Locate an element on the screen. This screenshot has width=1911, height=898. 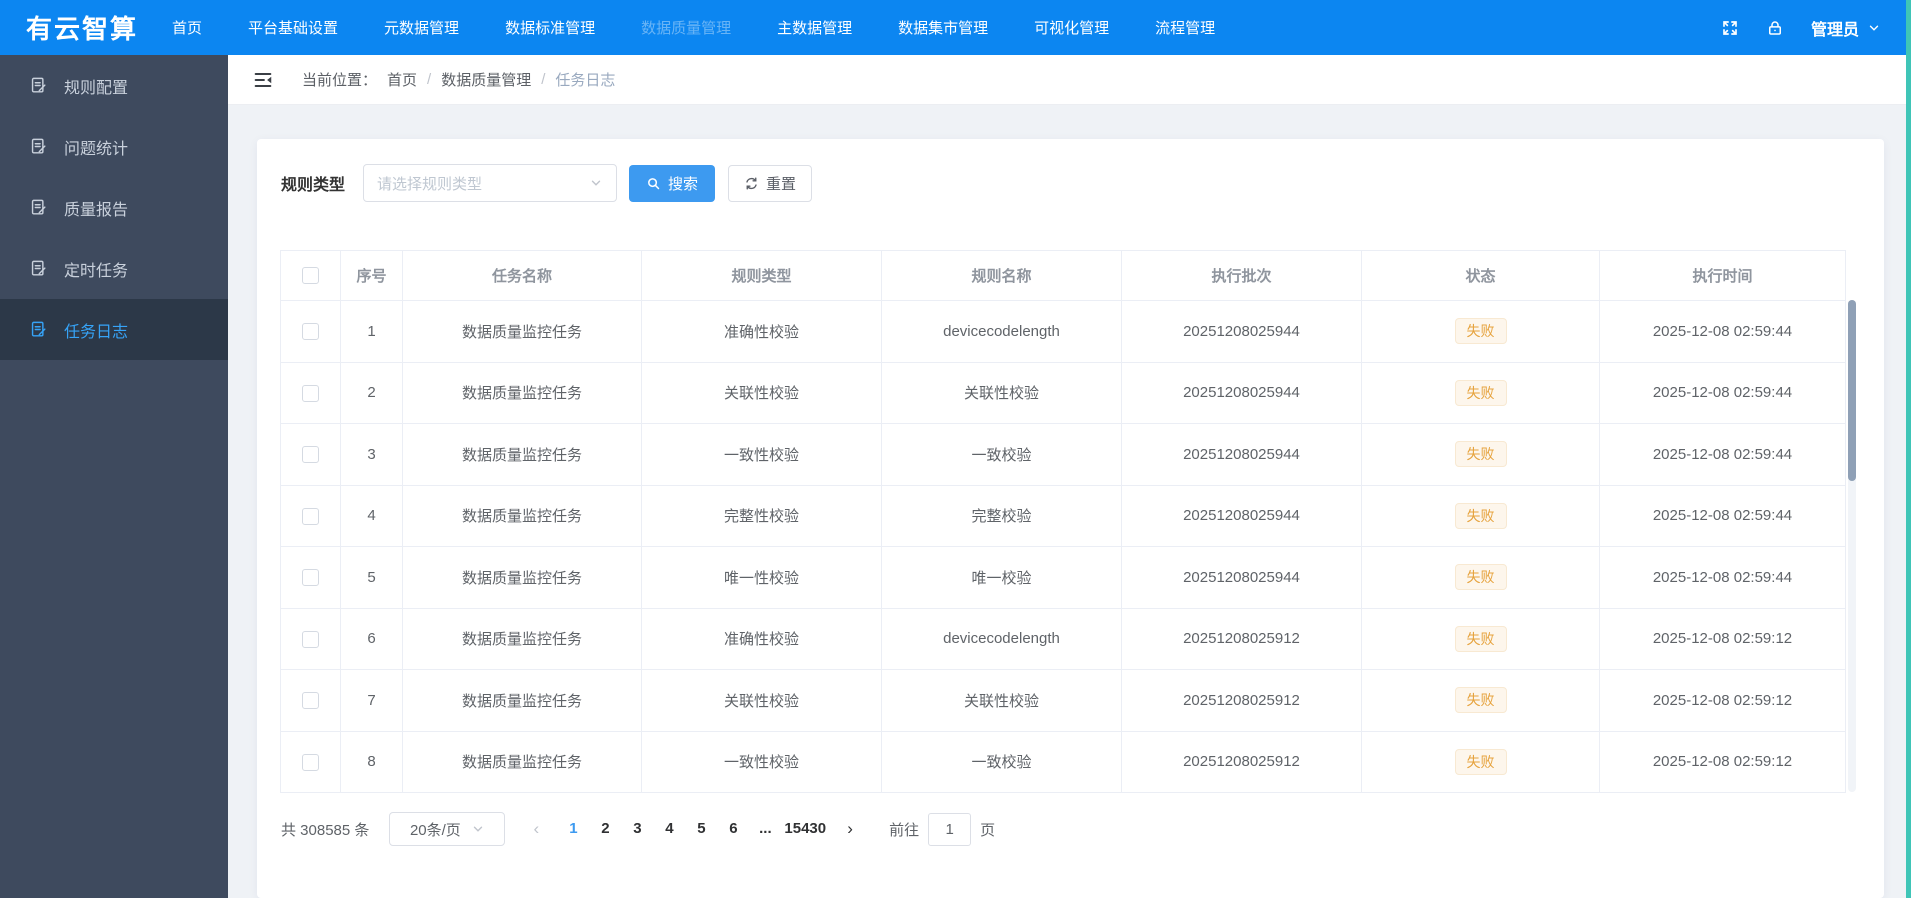
search-icon is located at coordinates (653, 183).